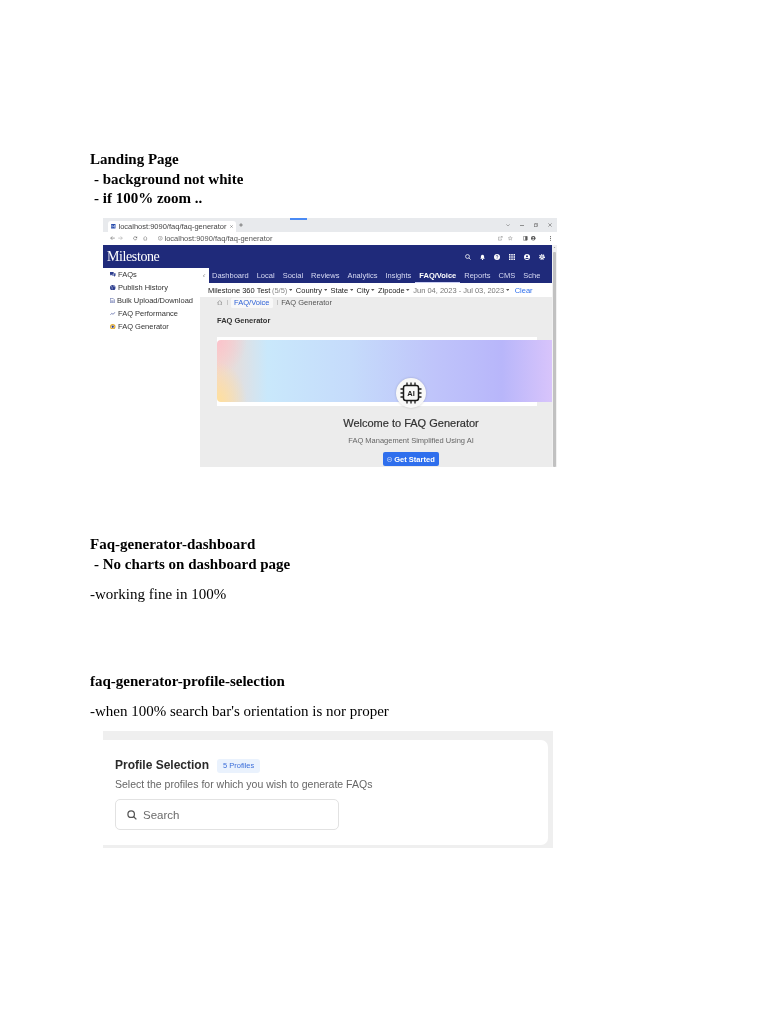  I want to click on section-heading: Faq-generator-dashboard, so click(173, 544).